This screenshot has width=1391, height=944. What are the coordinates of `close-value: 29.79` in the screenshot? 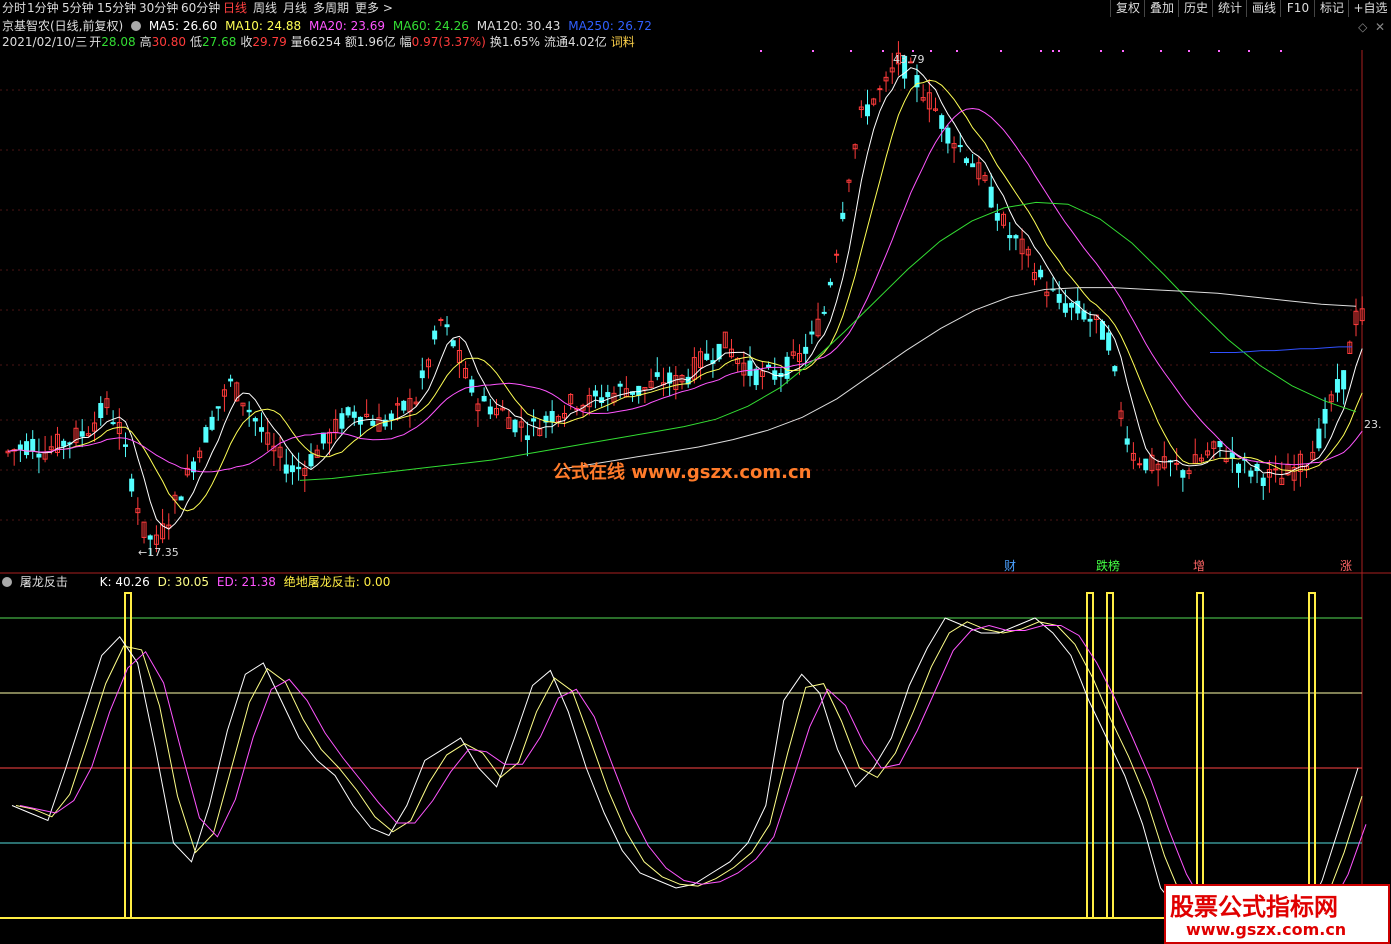 It's located at (269, 42).